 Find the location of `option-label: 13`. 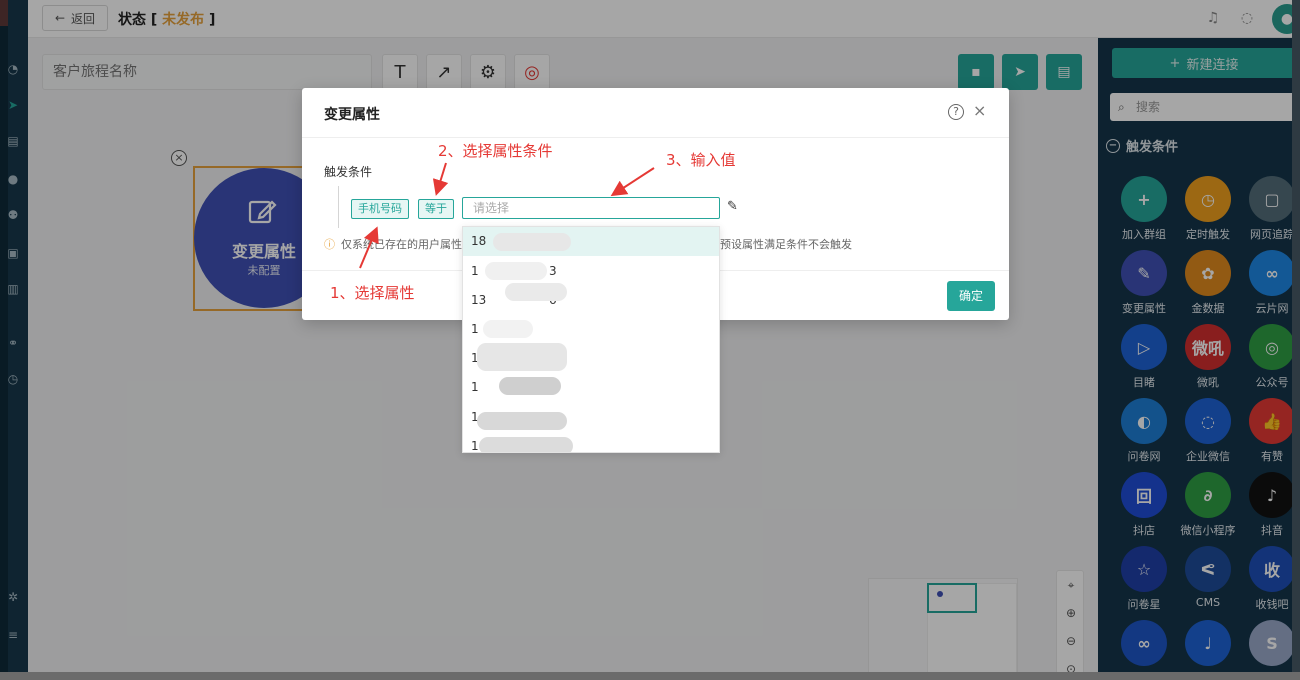

option-label: 13 is located at coordinates (479, 300).